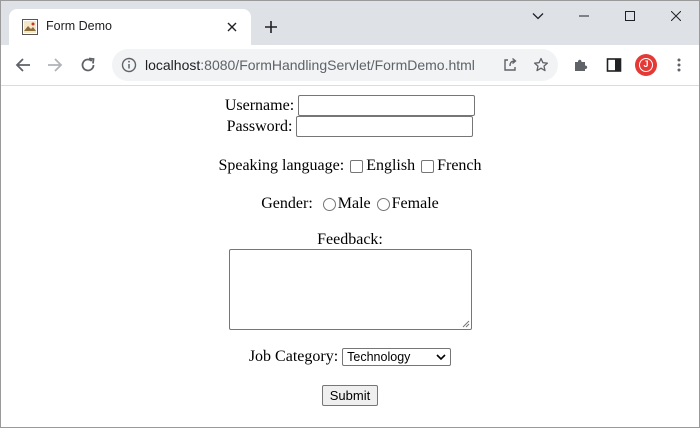 Image resolution: width=700 pixels, height=428 pixels. Describe the element at coordinates (23, 65) in the screenshot. I see `back-arrow-icon` at that location.